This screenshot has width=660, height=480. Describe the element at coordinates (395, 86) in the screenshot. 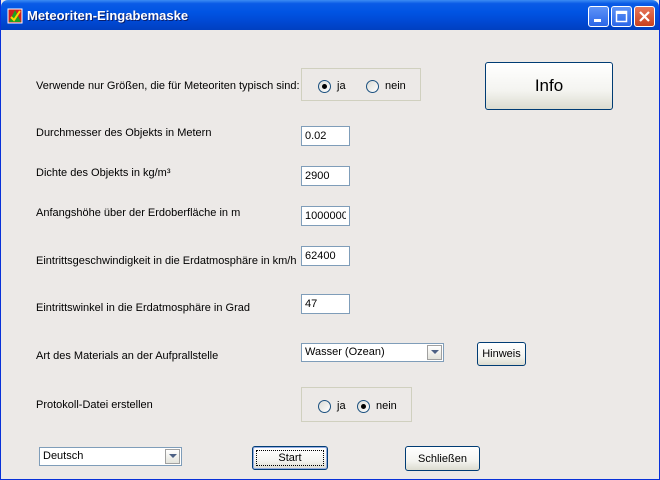

I see `typical-sizes-no-label: nein` at that location.